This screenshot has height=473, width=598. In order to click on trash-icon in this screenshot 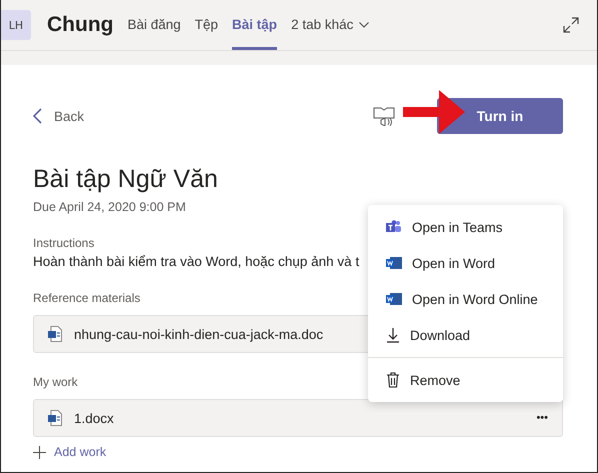, I will do `click(393, 380)`.